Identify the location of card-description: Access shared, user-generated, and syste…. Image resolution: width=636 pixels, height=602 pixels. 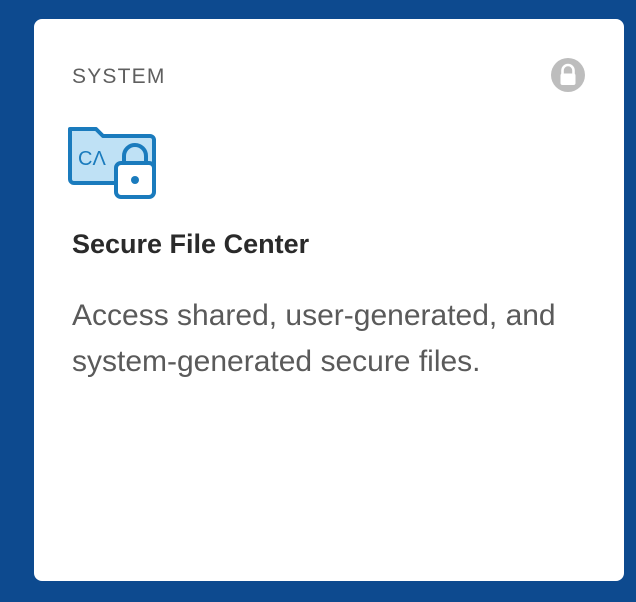
(314, 338).